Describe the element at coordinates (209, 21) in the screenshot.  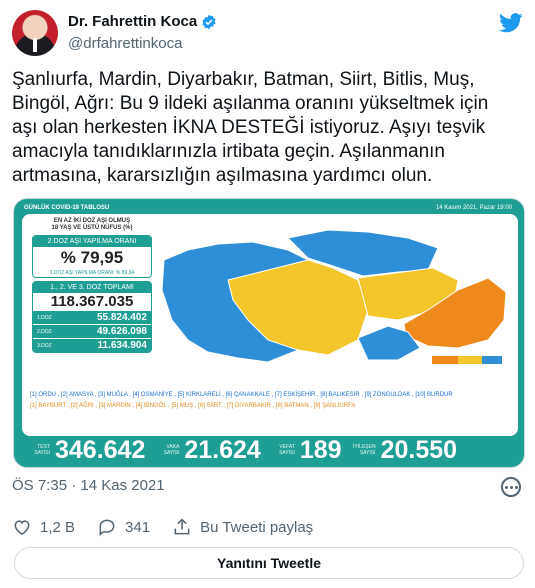
I see `verified-badge-icon` at that location.